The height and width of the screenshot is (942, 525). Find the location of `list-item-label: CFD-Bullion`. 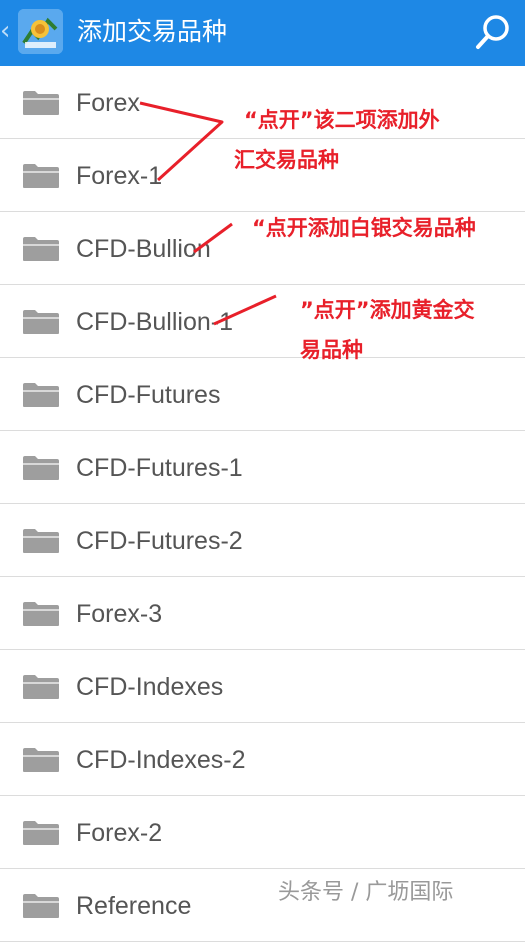

list-item-label: CFD-Bullion is located at coordinates (143, 249).